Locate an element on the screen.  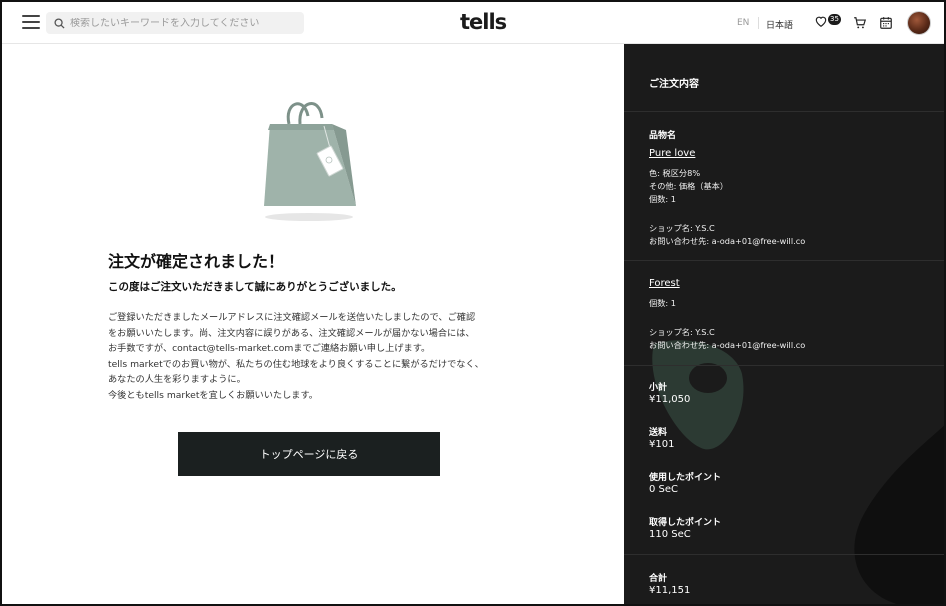
favorites-count-badge: 35 is located at coordinates (834, 19).